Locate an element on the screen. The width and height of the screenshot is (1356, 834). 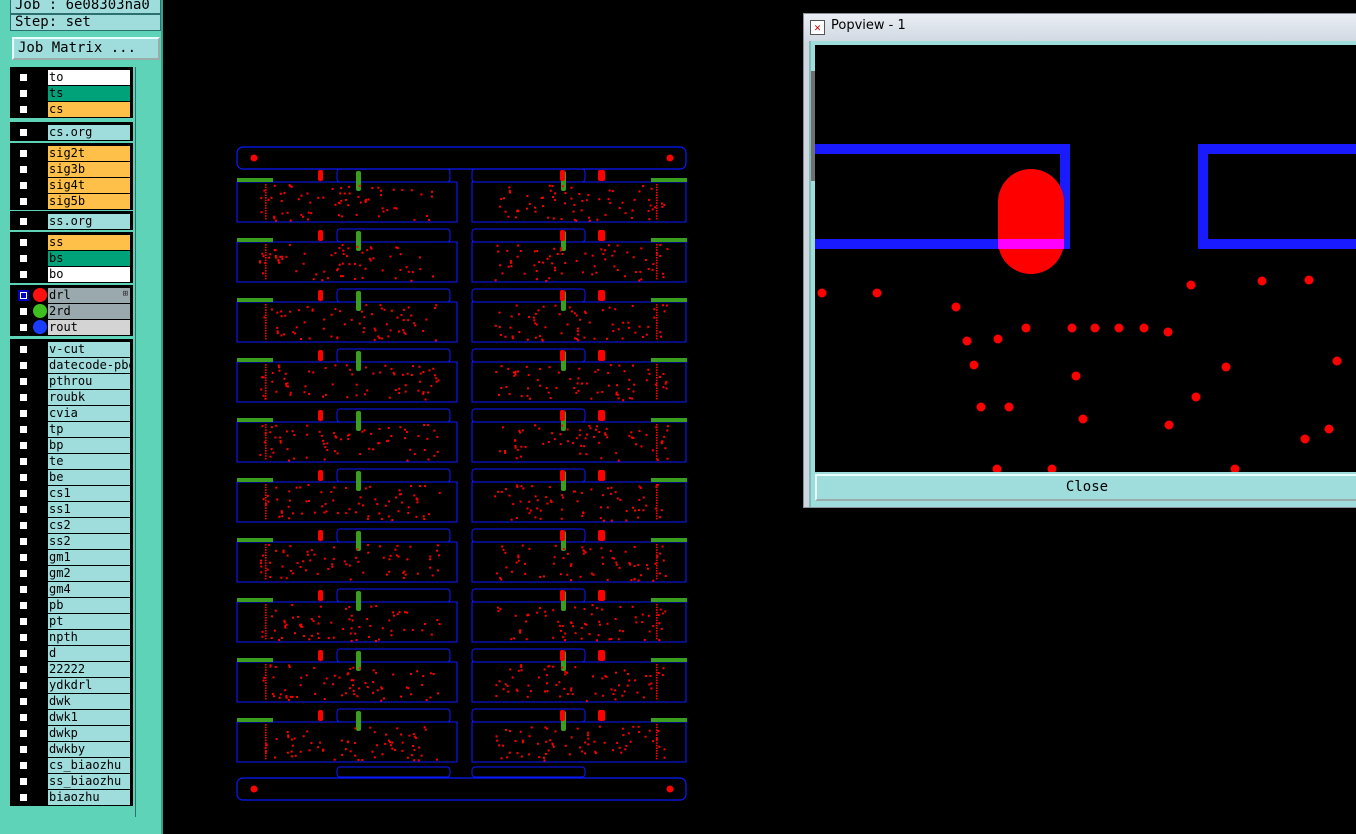
layer-row-sig5b: sig5b is located at coordinates (71, 201).